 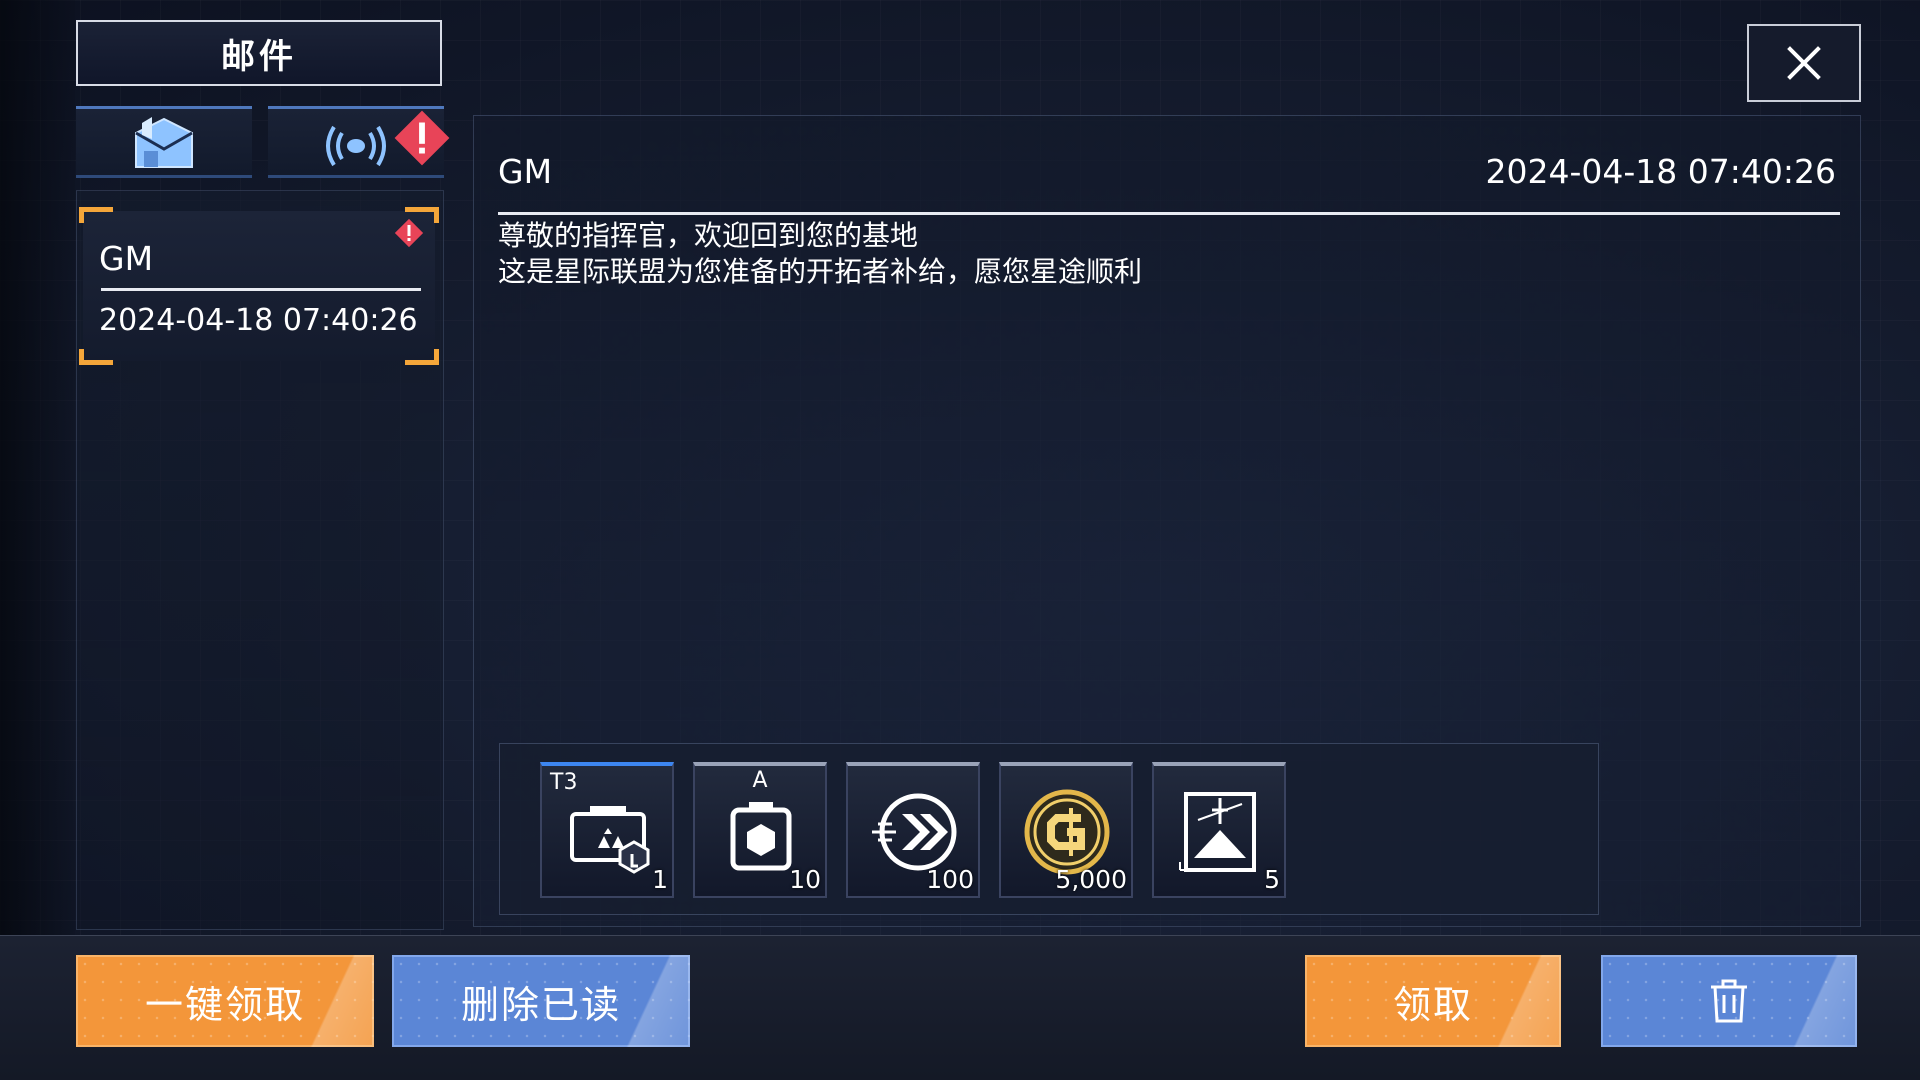 I want to click on reward-quantity: 100, so click(x=950, y=879).